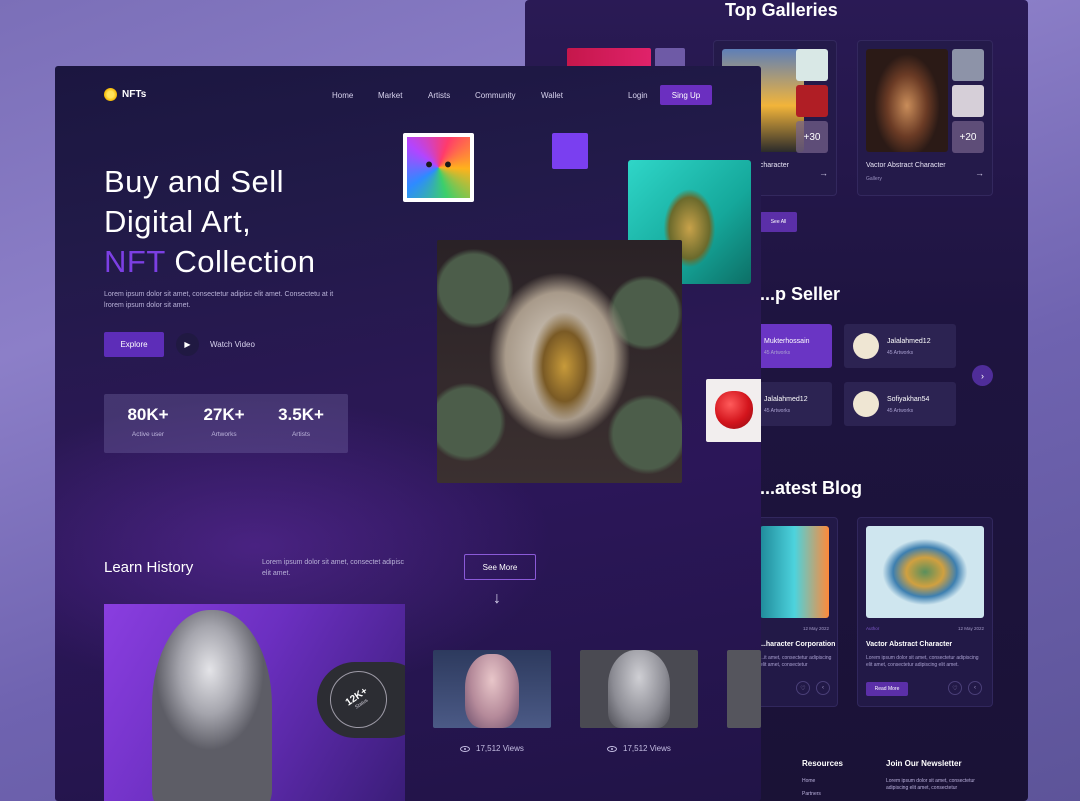 The image size is (1080, 801). I want to click on cat-artwork, so click(438, 167).